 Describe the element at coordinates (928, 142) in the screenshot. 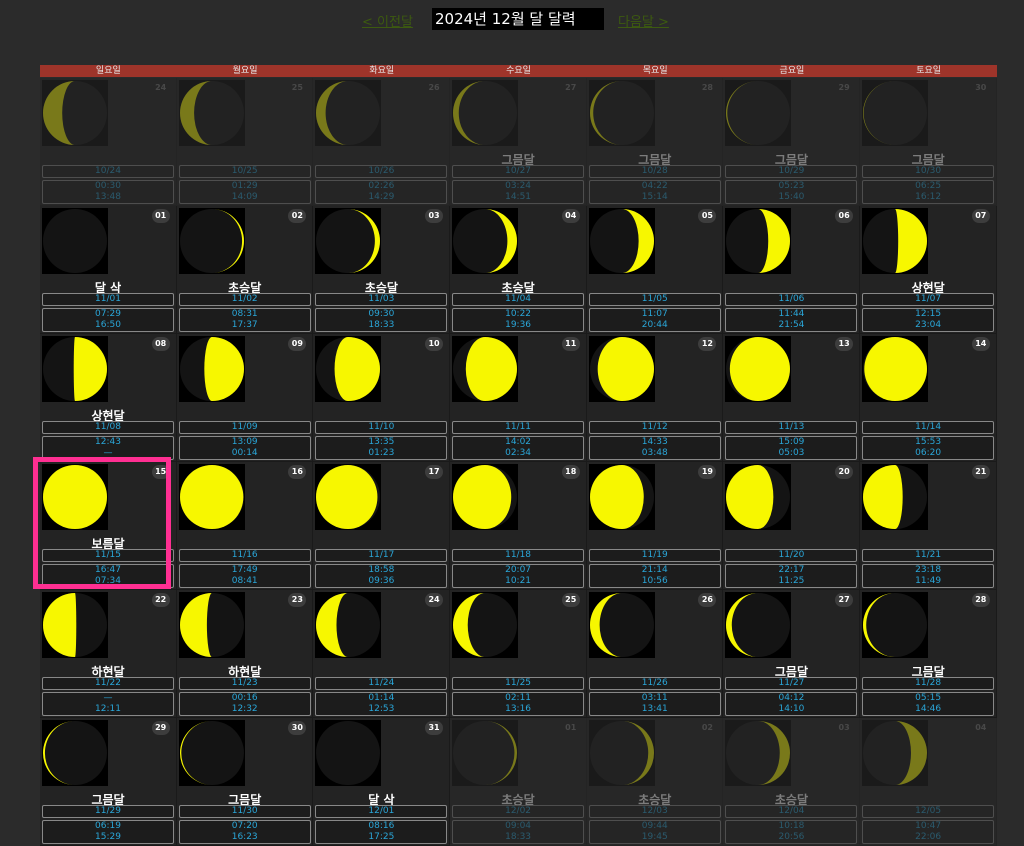

I see `day-cell: 30 그믐달 10/30 06:25 16:12` at that location.